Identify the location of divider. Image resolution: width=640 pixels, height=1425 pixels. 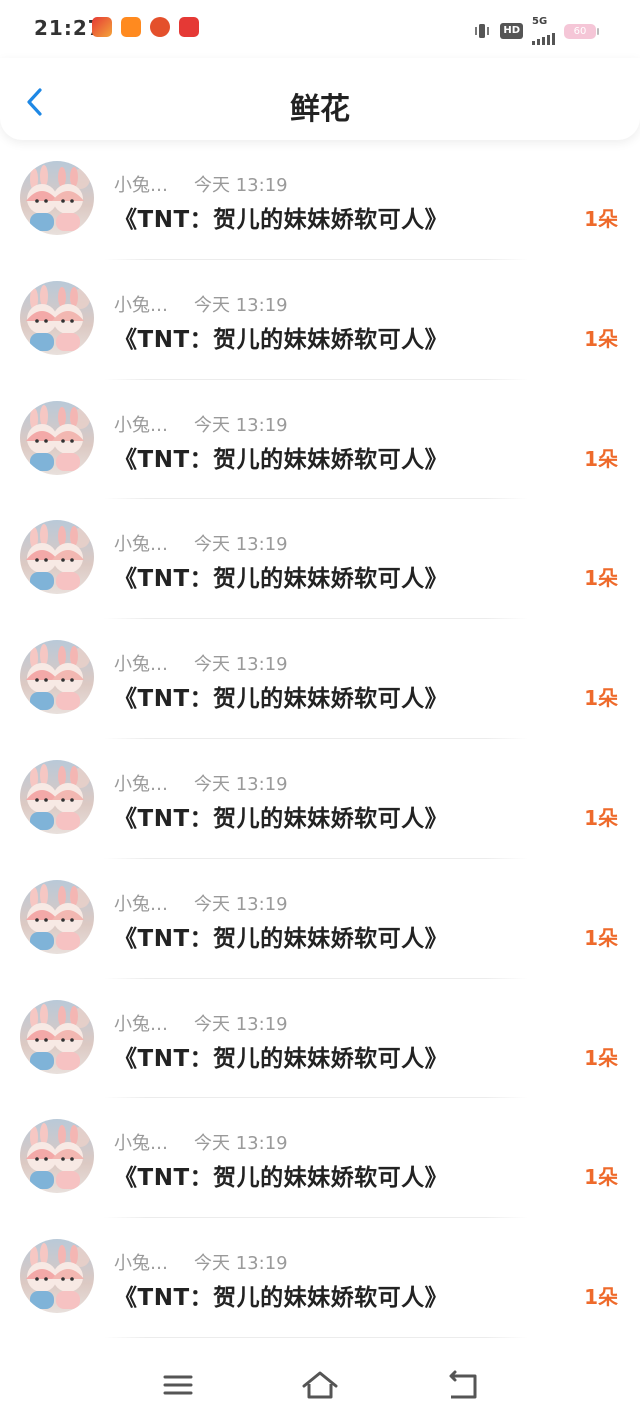
(316, 1337).